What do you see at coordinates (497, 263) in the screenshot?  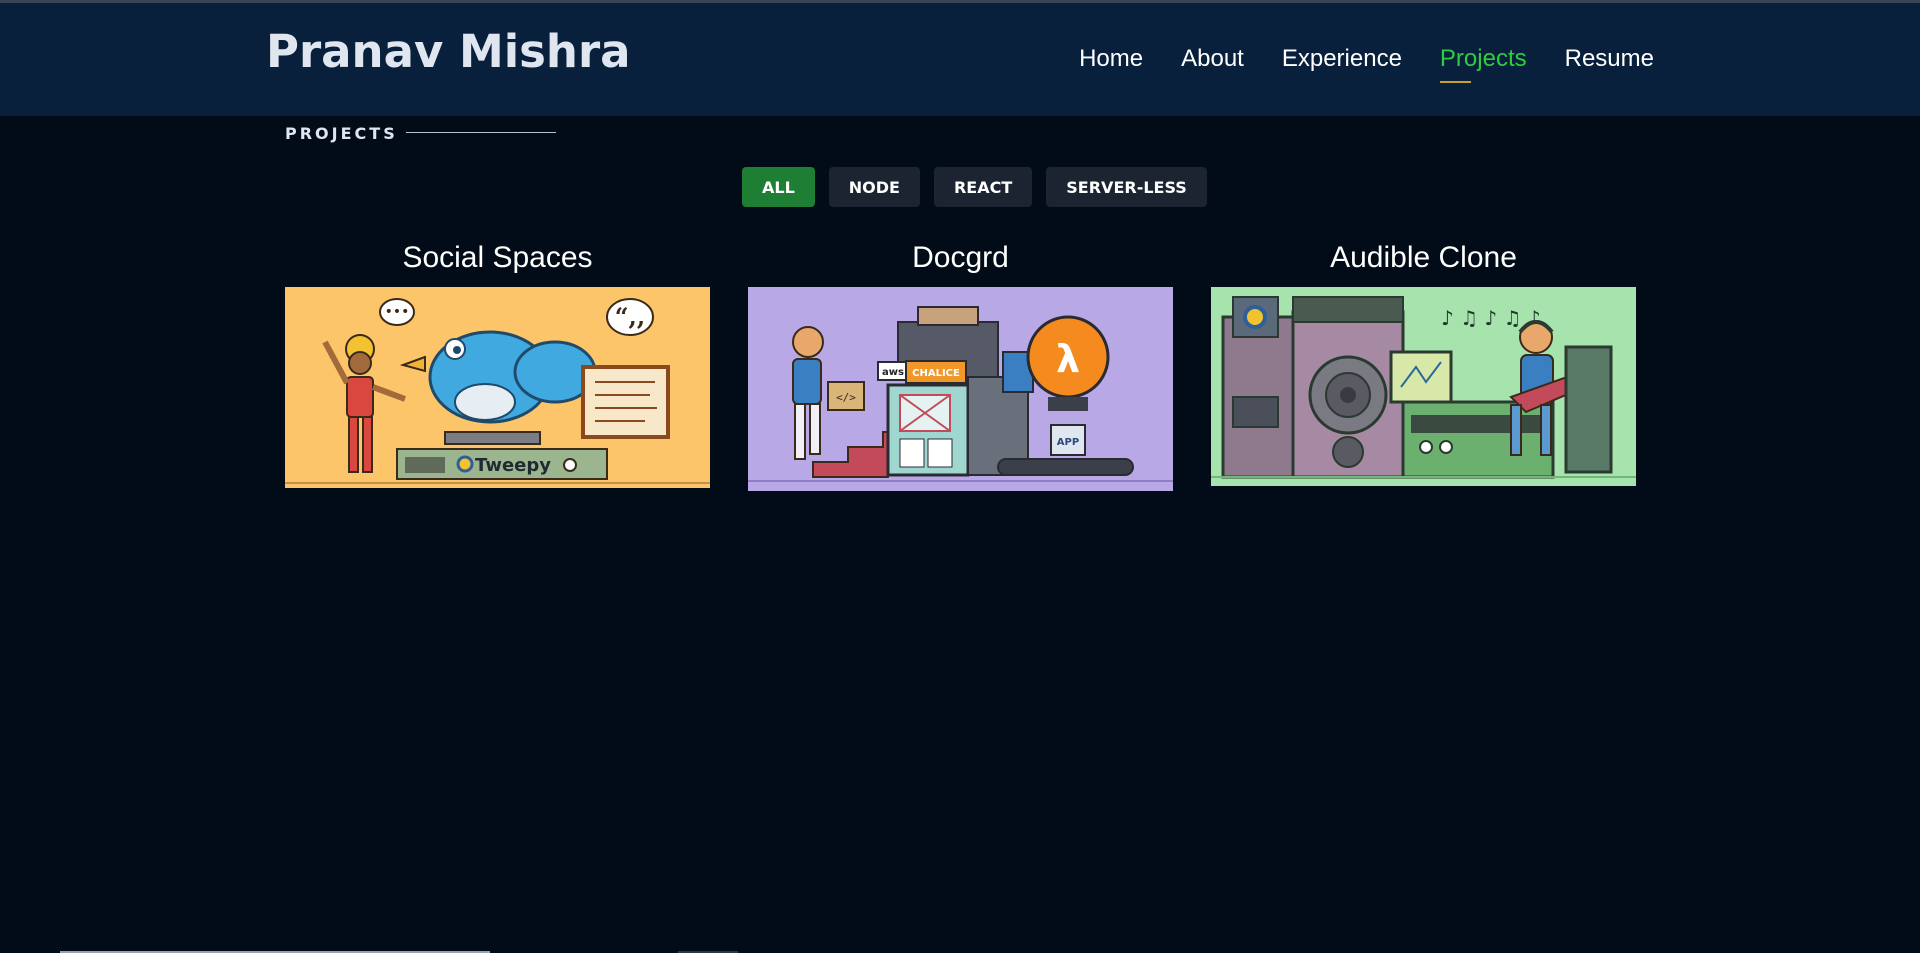 I see `project-title: Social Spaces` at bounding box center [497, 263].